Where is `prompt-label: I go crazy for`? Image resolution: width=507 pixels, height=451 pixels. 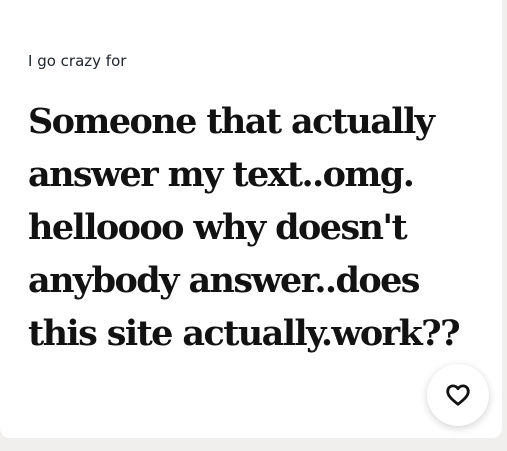
prompt-label: I go crazy for is located at coordinates (77, 61).